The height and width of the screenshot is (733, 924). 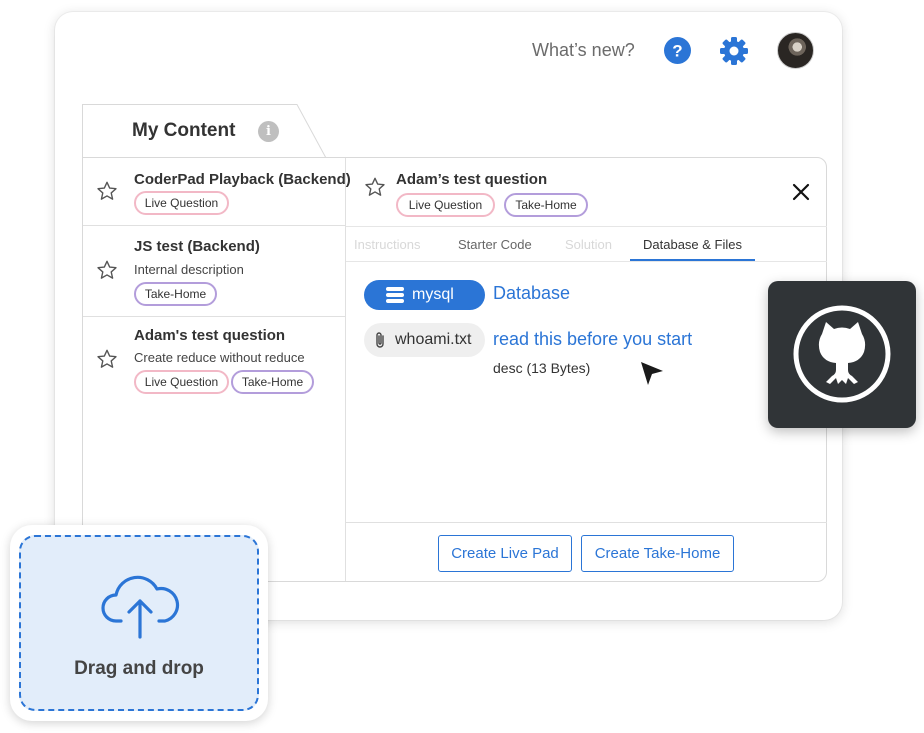 I want to click on dropzone-card: Drag and drop, so click(x=139, y=623).